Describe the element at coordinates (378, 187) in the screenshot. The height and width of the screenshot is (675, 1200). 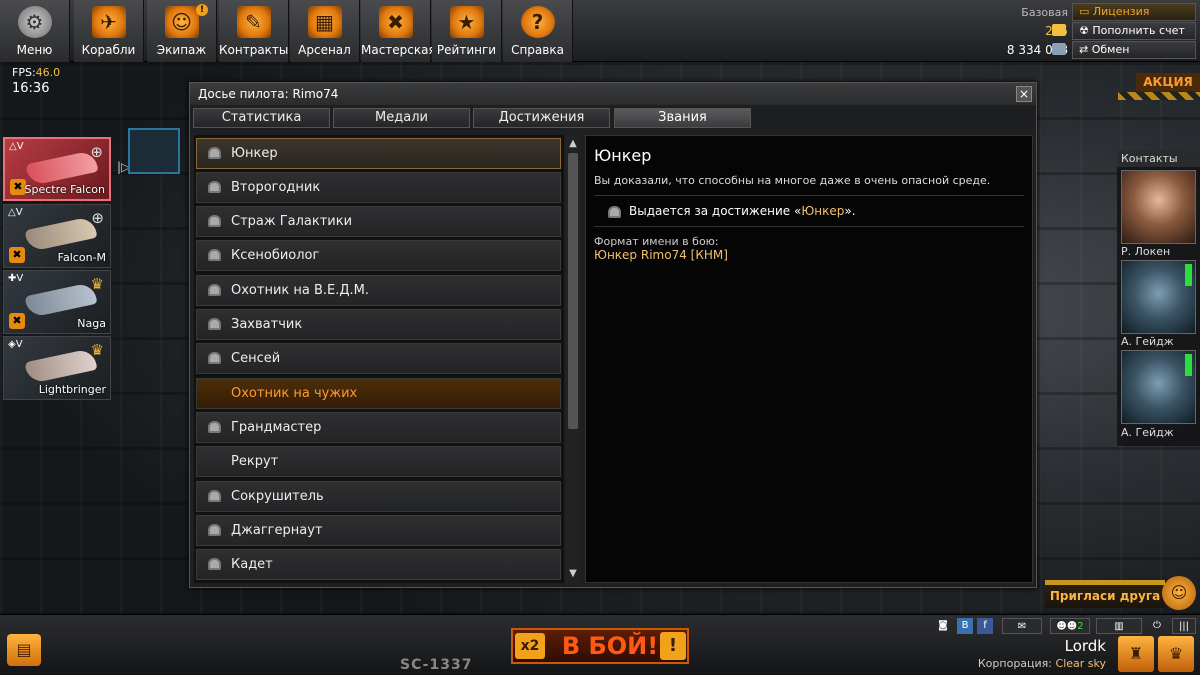
I see `rank-item: Второгодник` at that location.